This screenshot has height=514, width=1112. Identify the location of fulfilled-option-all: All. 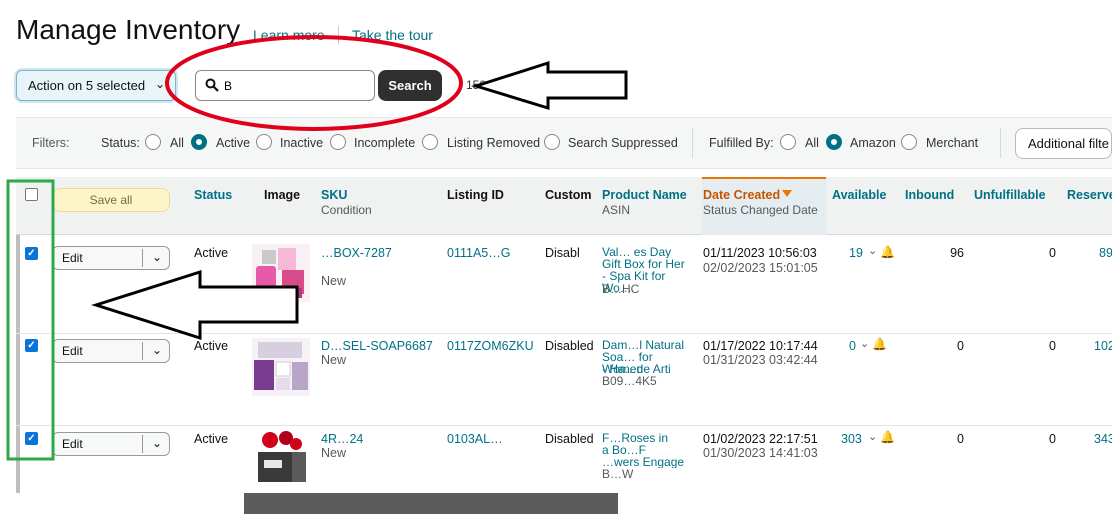
(812, 143).